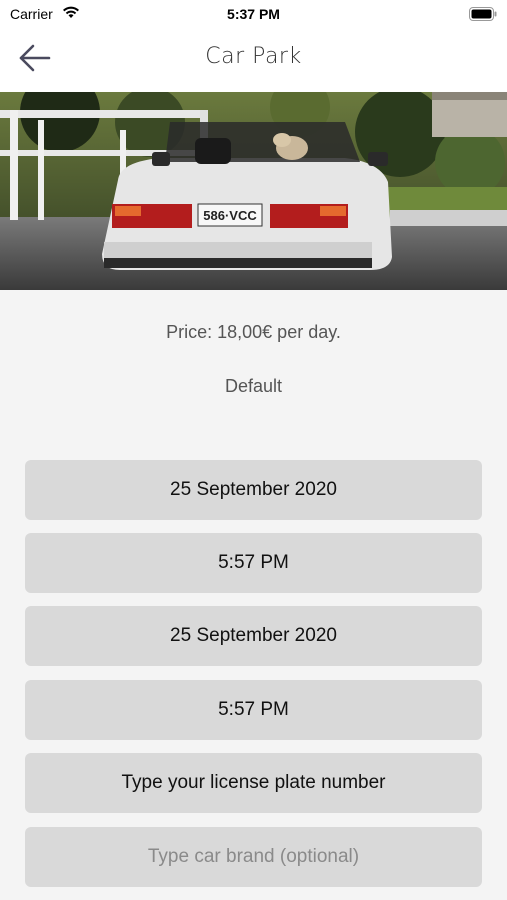 The width and height of the screenshot is (507, 900). I want to click on page-title: Car Park, so click(253, 56).